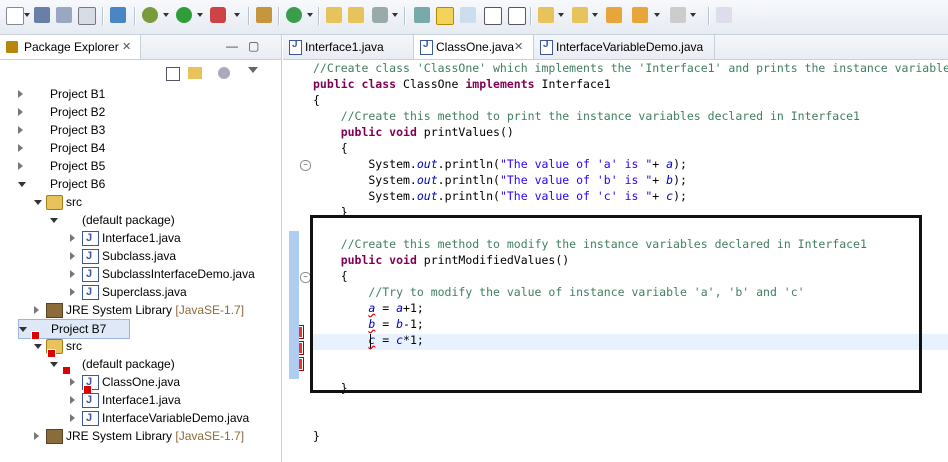 The height and width of the screenshot is (462, 948). What do you see at coordinates (468, 180) in the screenshot?
I see `code-token: .println(` at bounding box center [468, 180].